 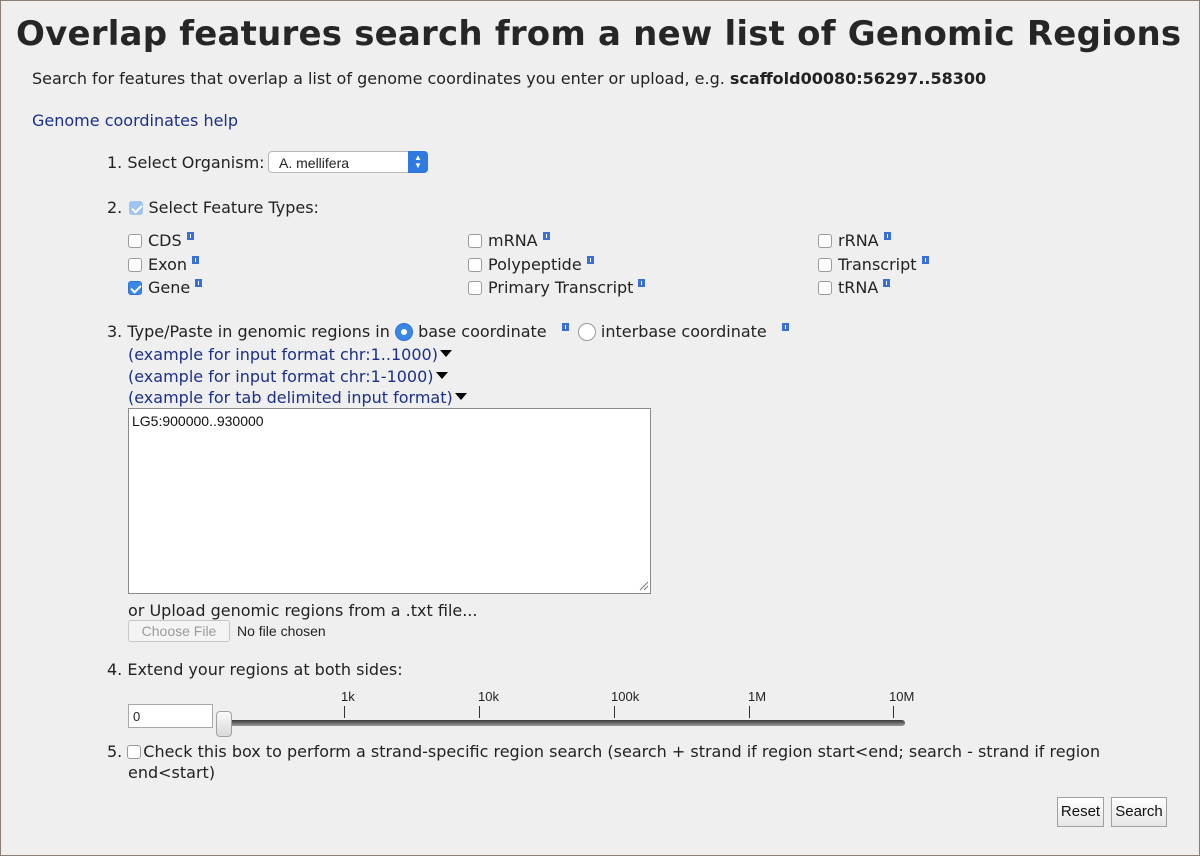 I want to click on base-coordinate-label: base coordinate, so click(x=482, y=331).